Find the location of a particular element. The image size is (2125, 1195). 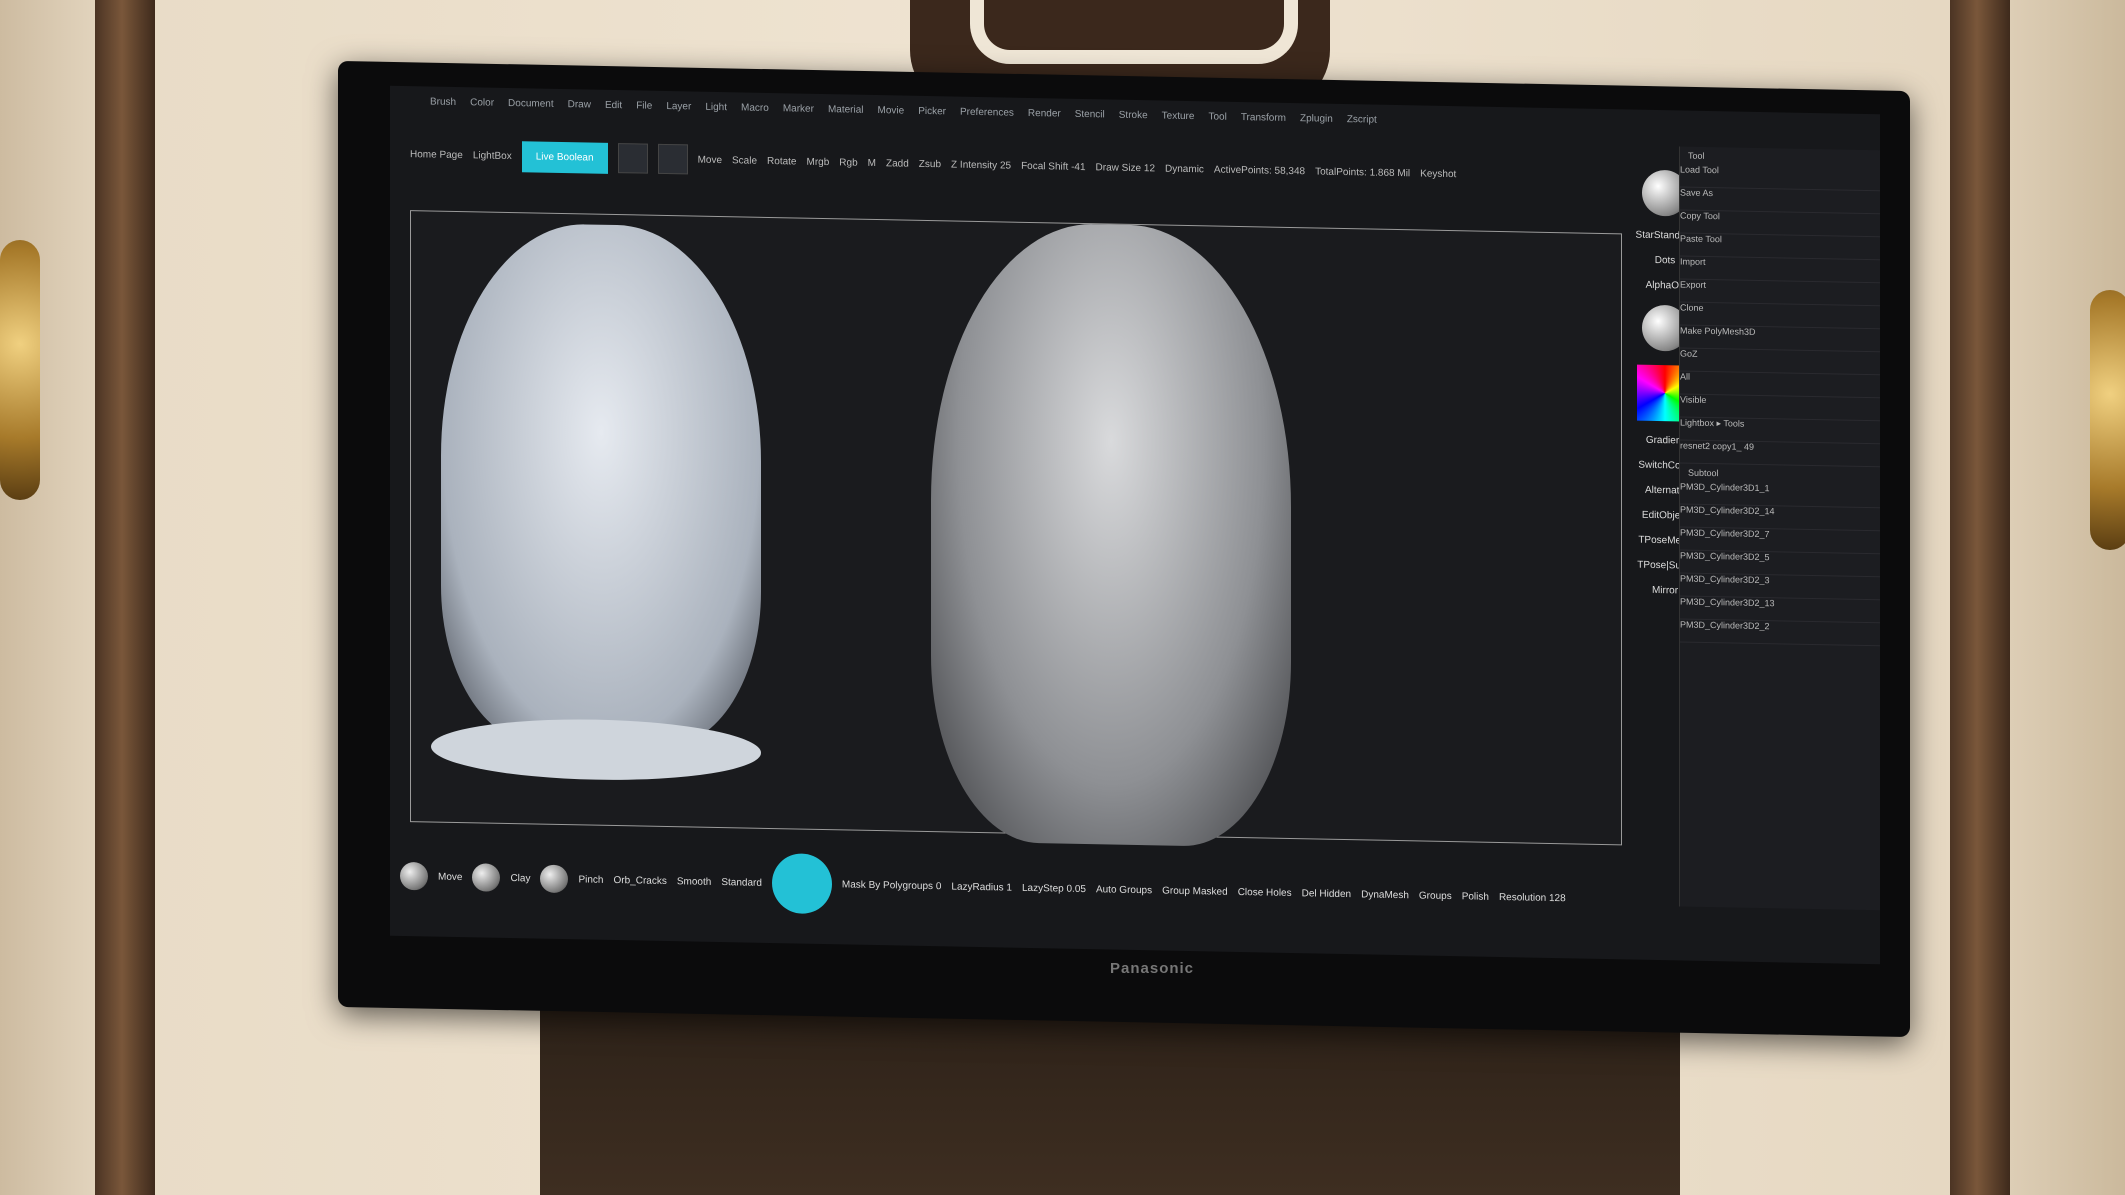

lazy-radius-slider: LazyRadius 1 is located at coordinates (981, 887).